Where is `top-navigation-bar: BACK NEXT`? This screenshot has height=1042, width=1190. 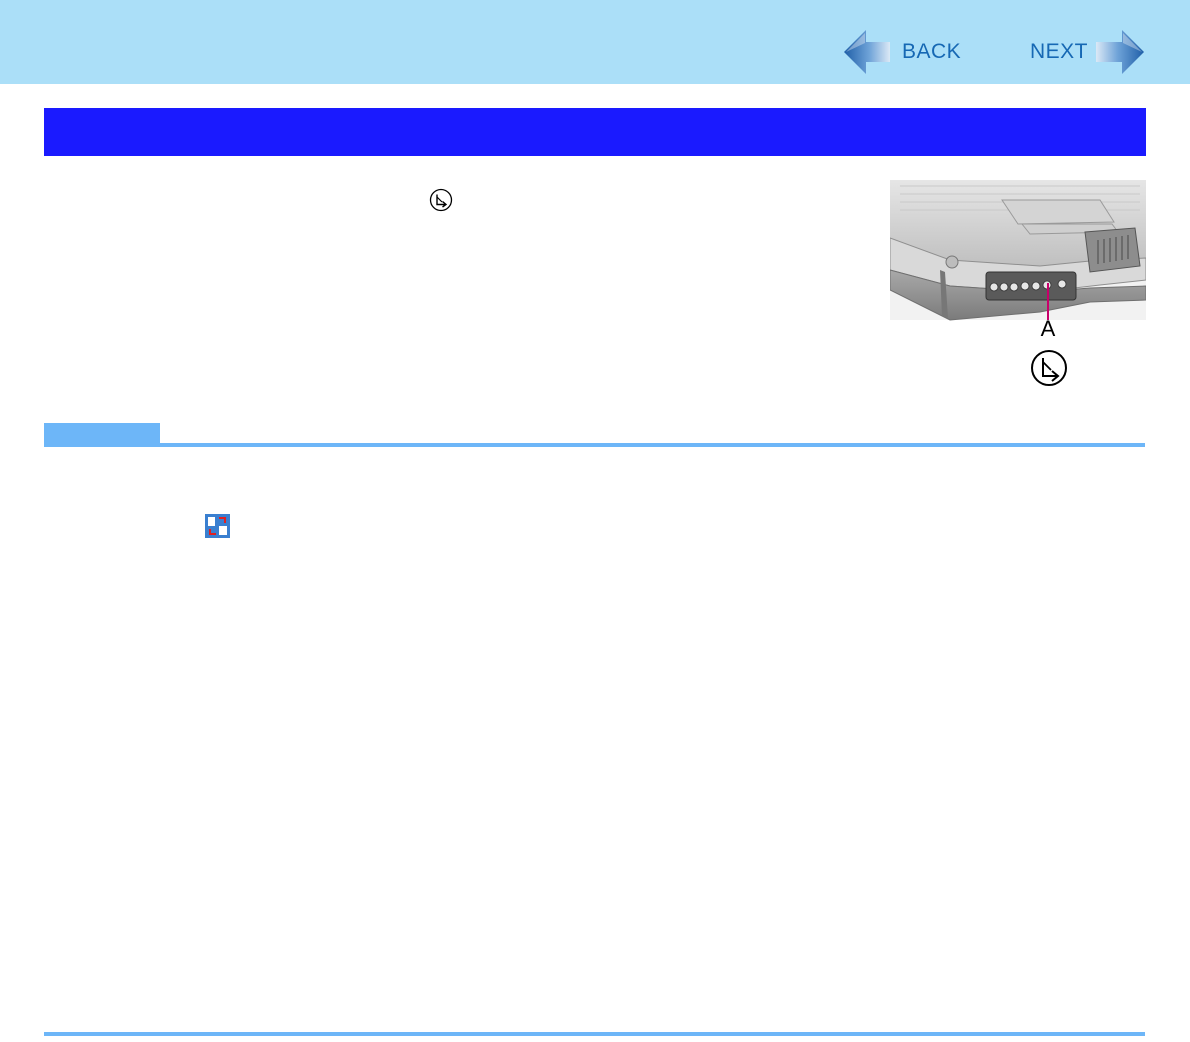
top-navigation-bar: BACK NEXT is located at coordinates (595, 42).